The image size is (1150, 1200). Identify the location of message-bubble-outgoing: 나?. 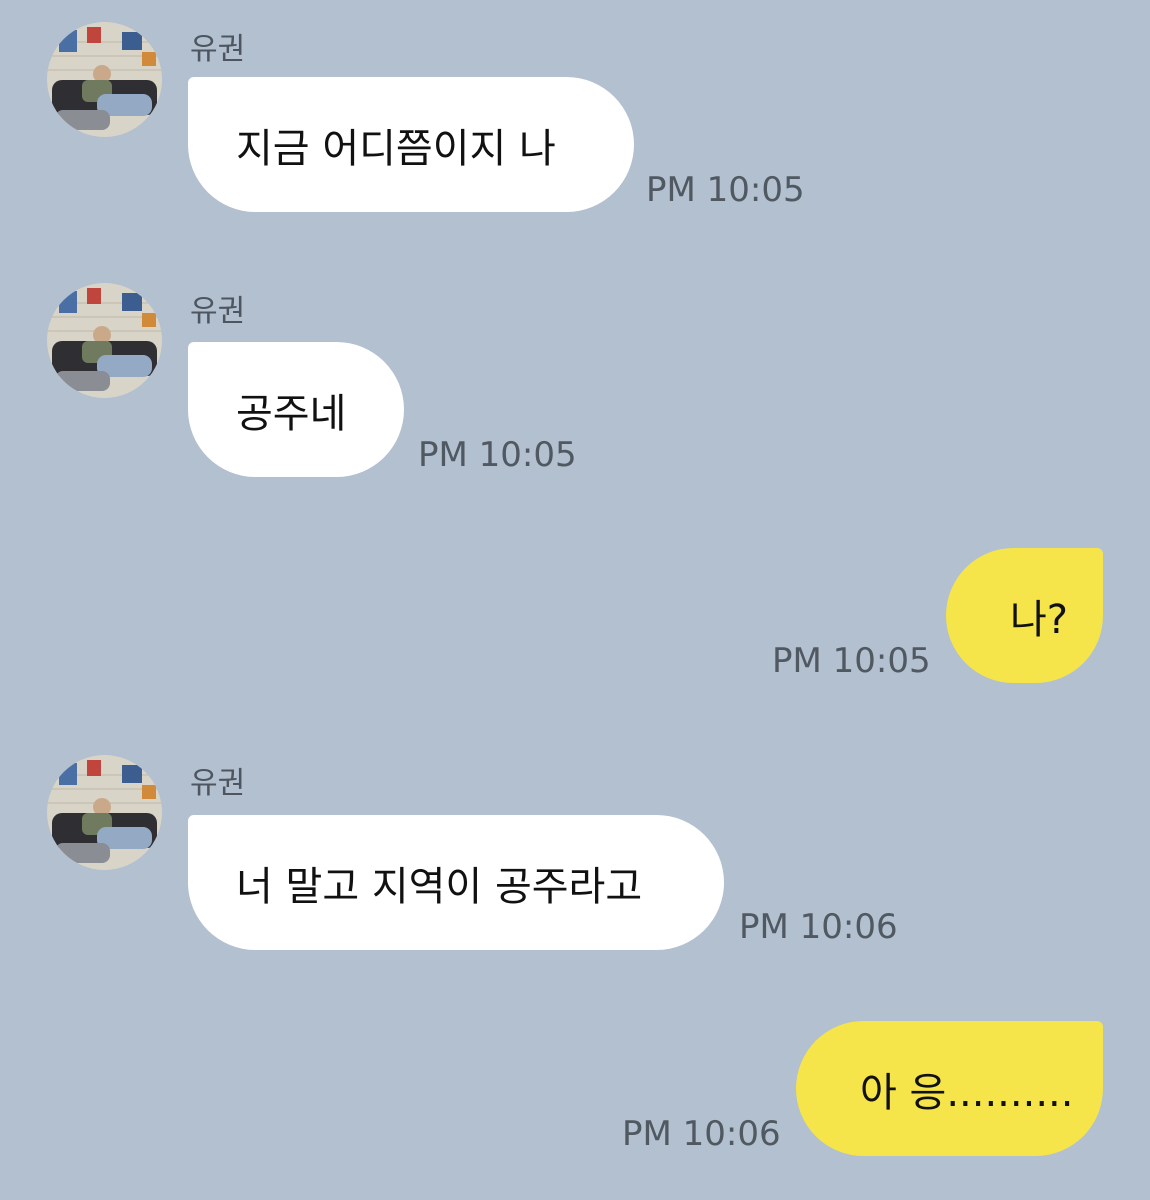
(1024, 615).